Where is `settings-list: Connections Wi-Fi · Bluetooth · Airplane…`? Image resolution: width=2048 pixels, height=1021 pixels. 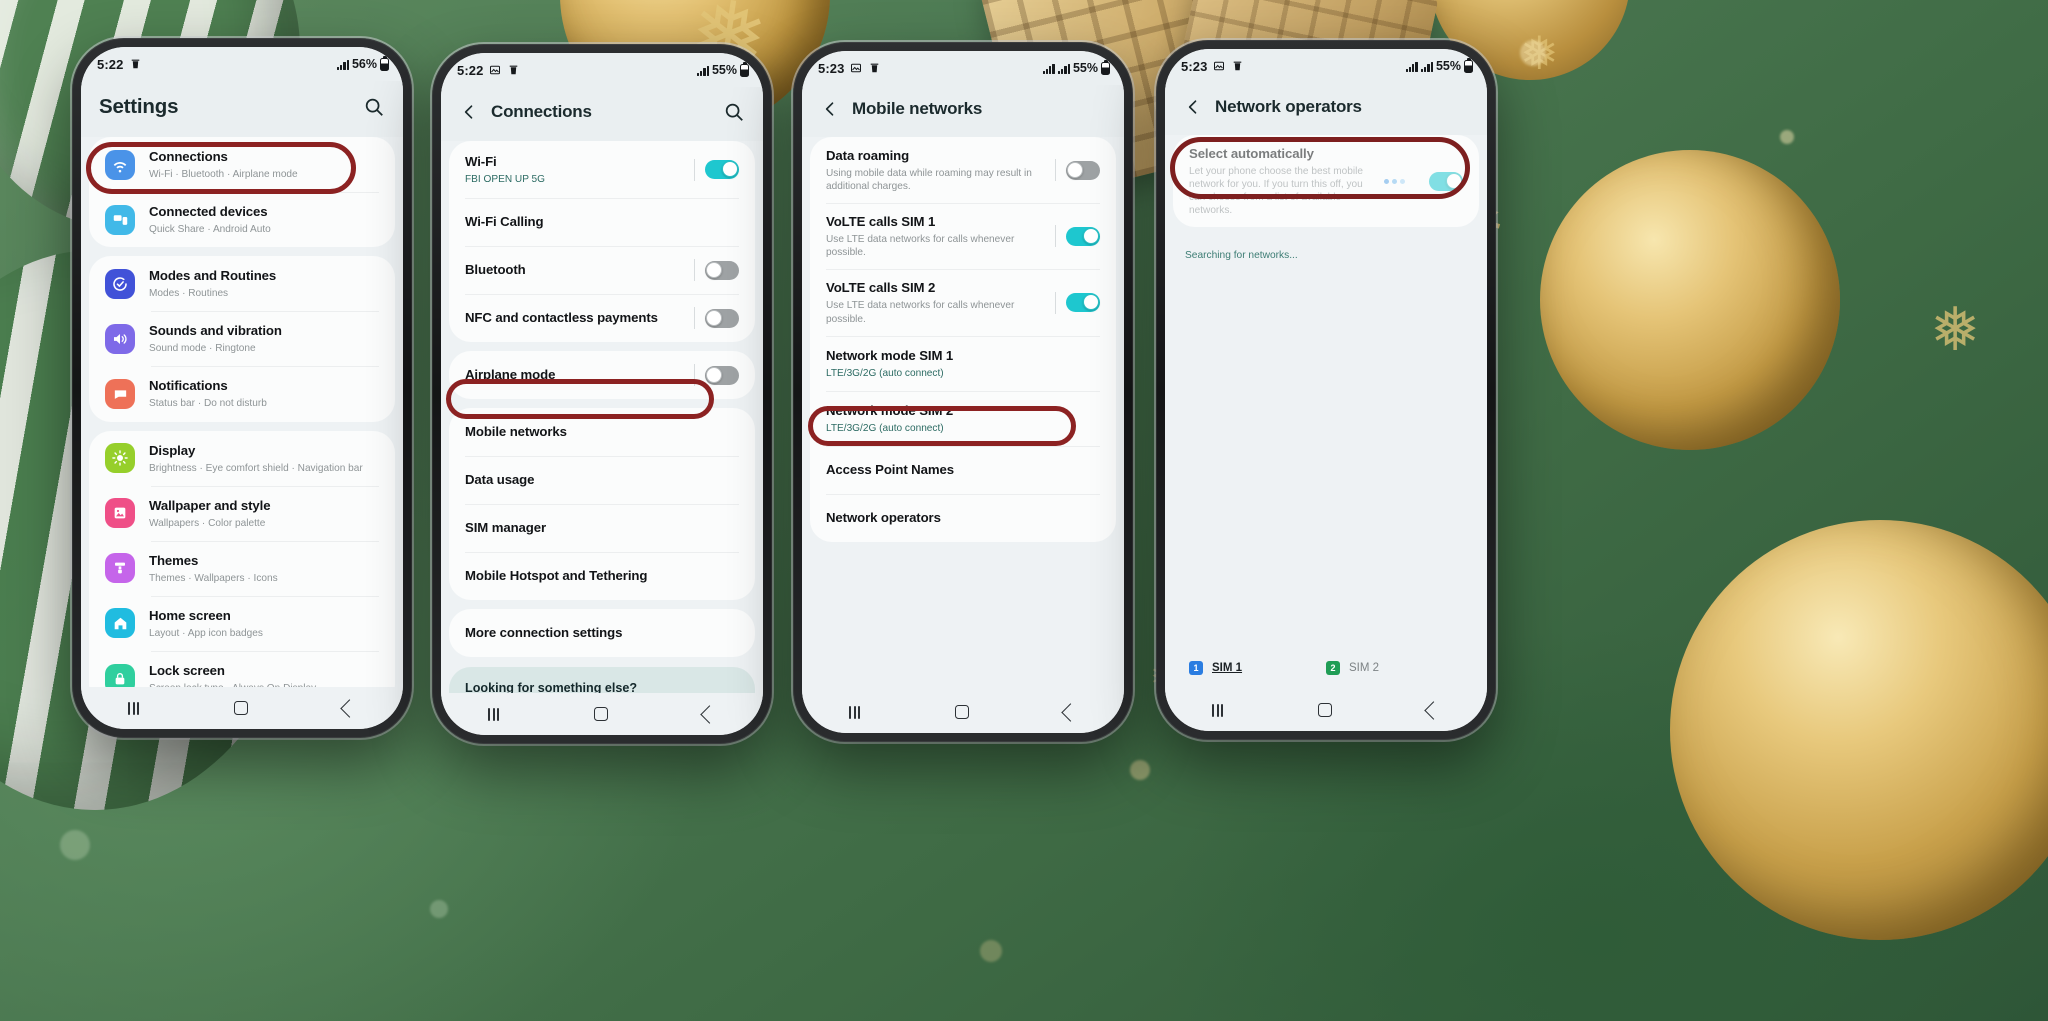 settings-list: Connections Wi-Fi · Bluetooth · Airplane… is located at coordinates (242, 412).